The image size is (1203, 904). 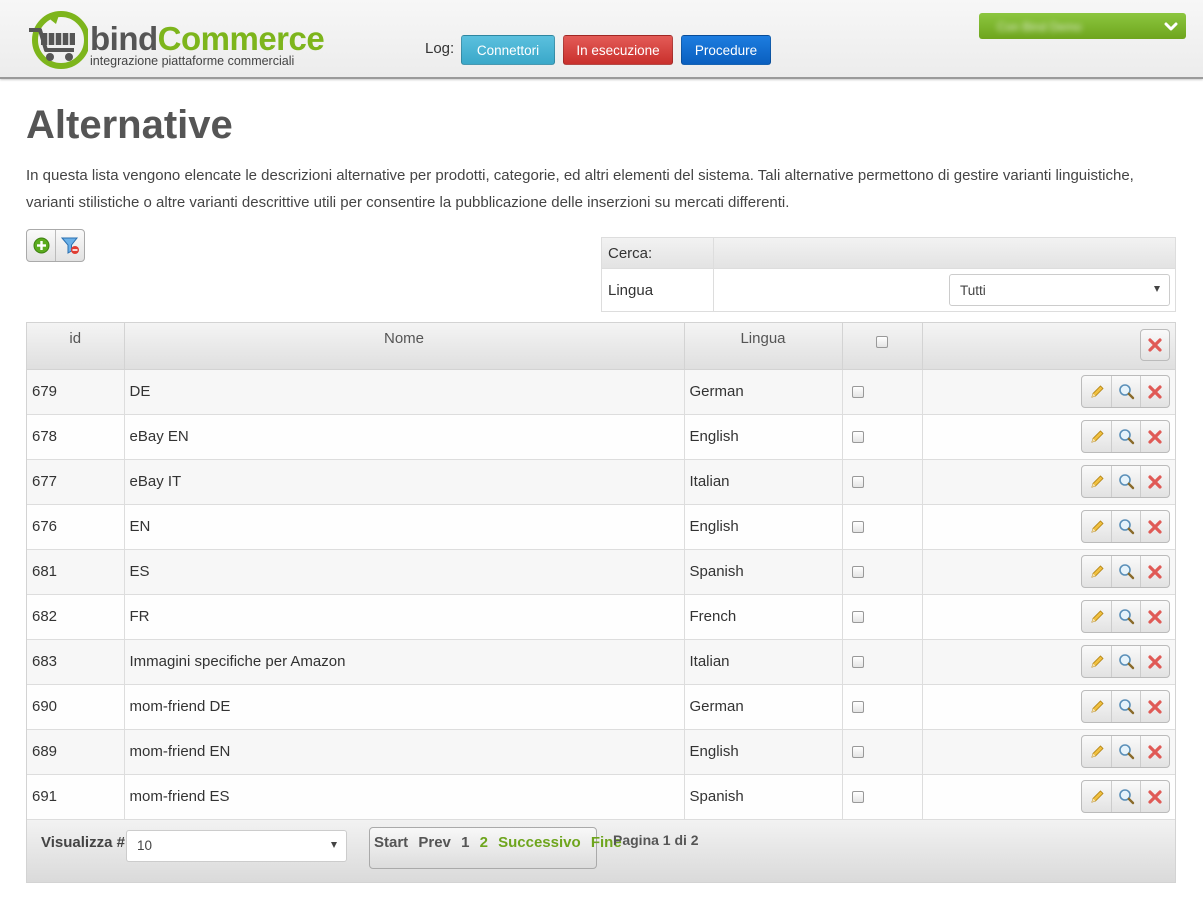 What do you see at coordinates (508, 50) in the screenshot?
I see `connettori-button: Connettori` at bounding box center [508, 50].